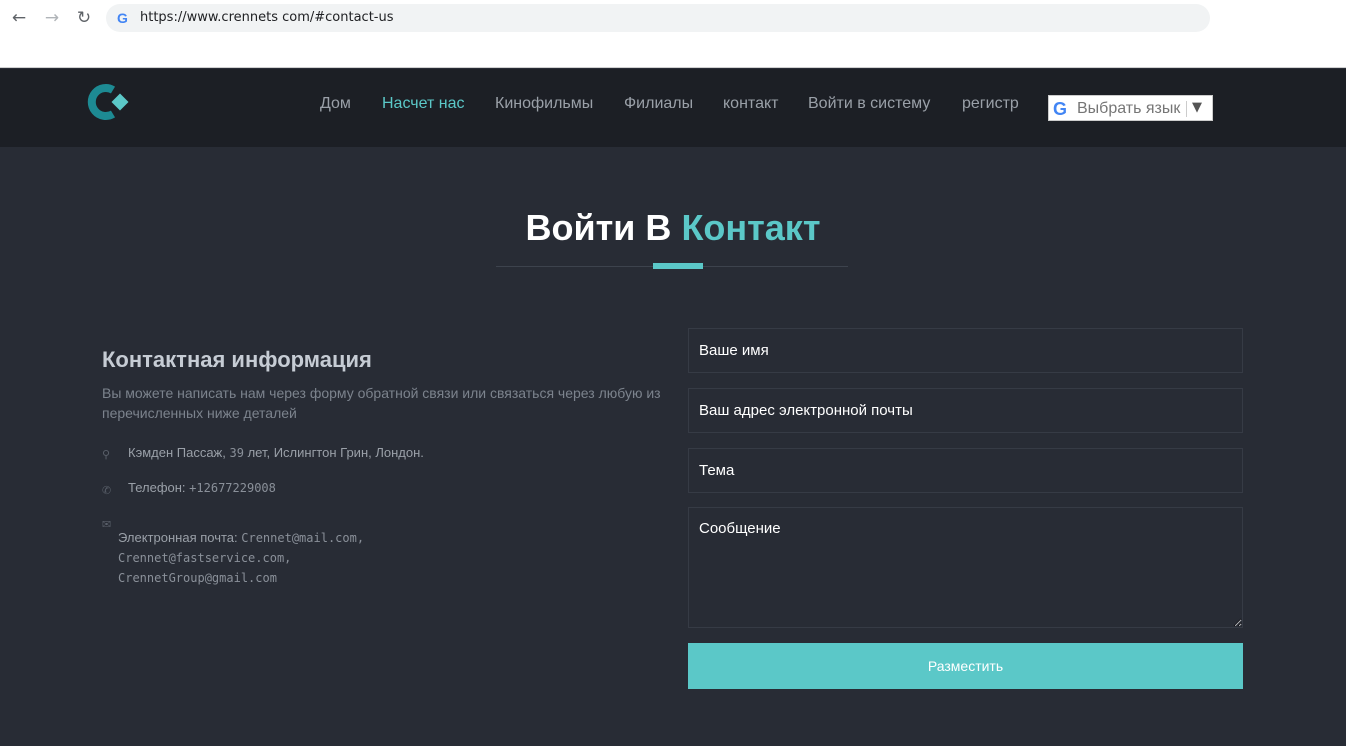 This screenshot has height=746, width=1346. Describe the element at coordinates (335, 104) in the screenshot. I see `nav-link-home: Дом` at that location.